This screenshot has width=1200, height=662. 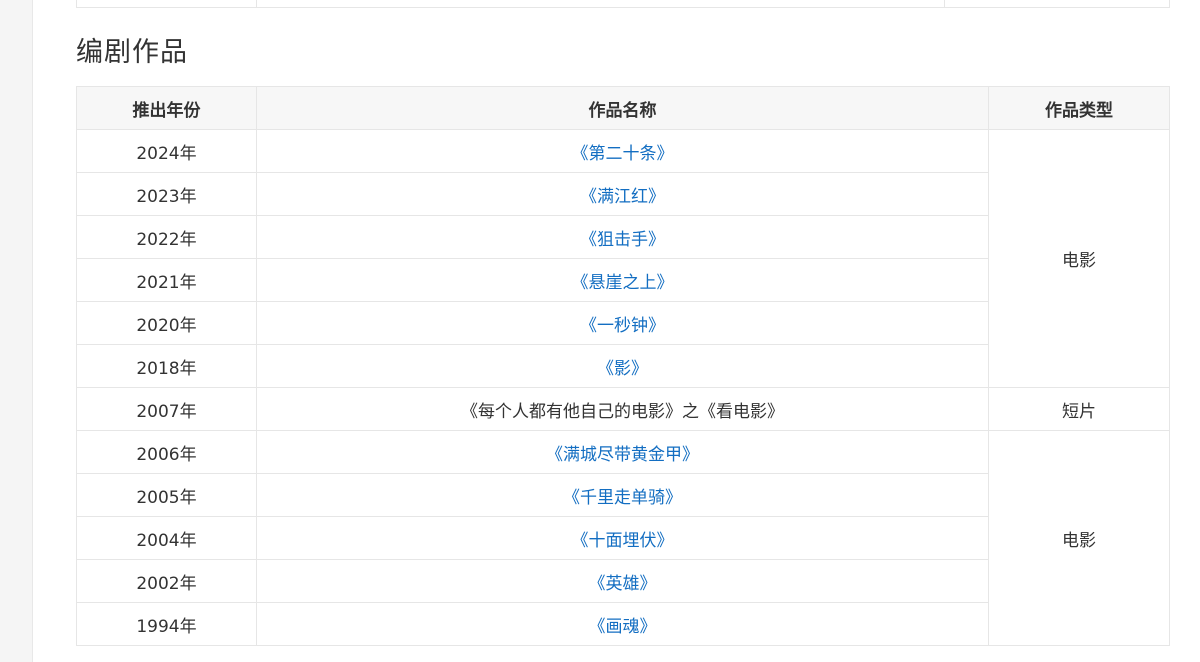 I want to click on cell-name: 《英雄》, so click(x=622, y=581).